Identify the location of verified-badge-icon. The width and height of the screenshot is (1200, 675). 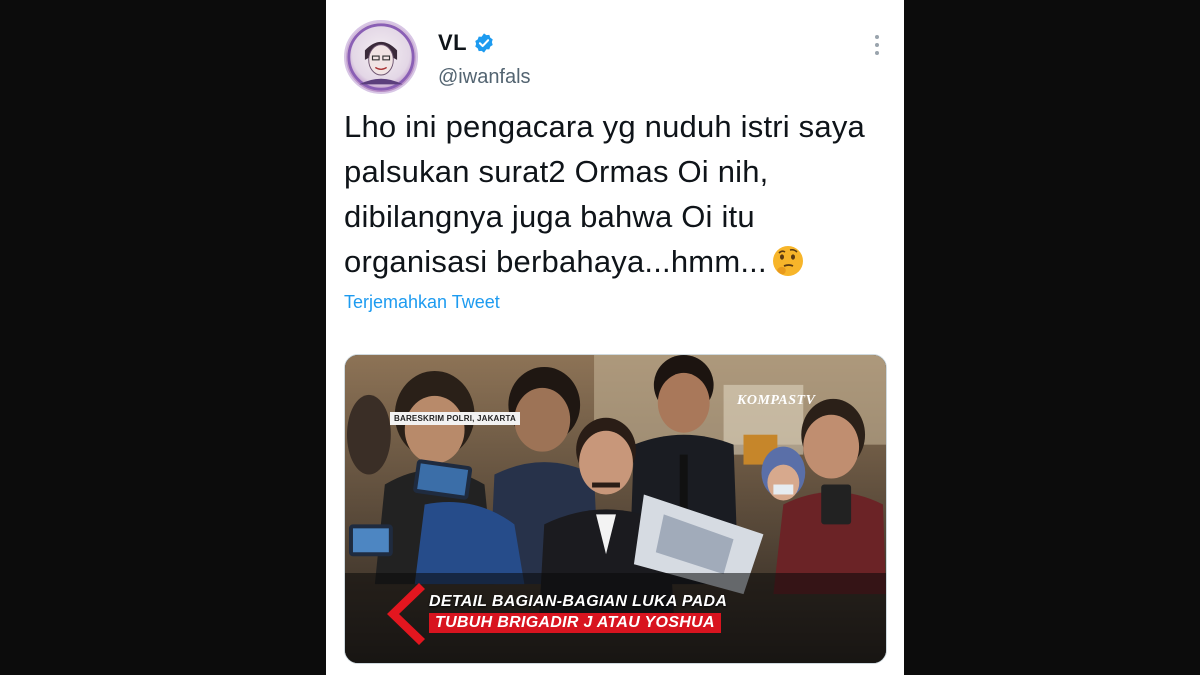
(484, 43).